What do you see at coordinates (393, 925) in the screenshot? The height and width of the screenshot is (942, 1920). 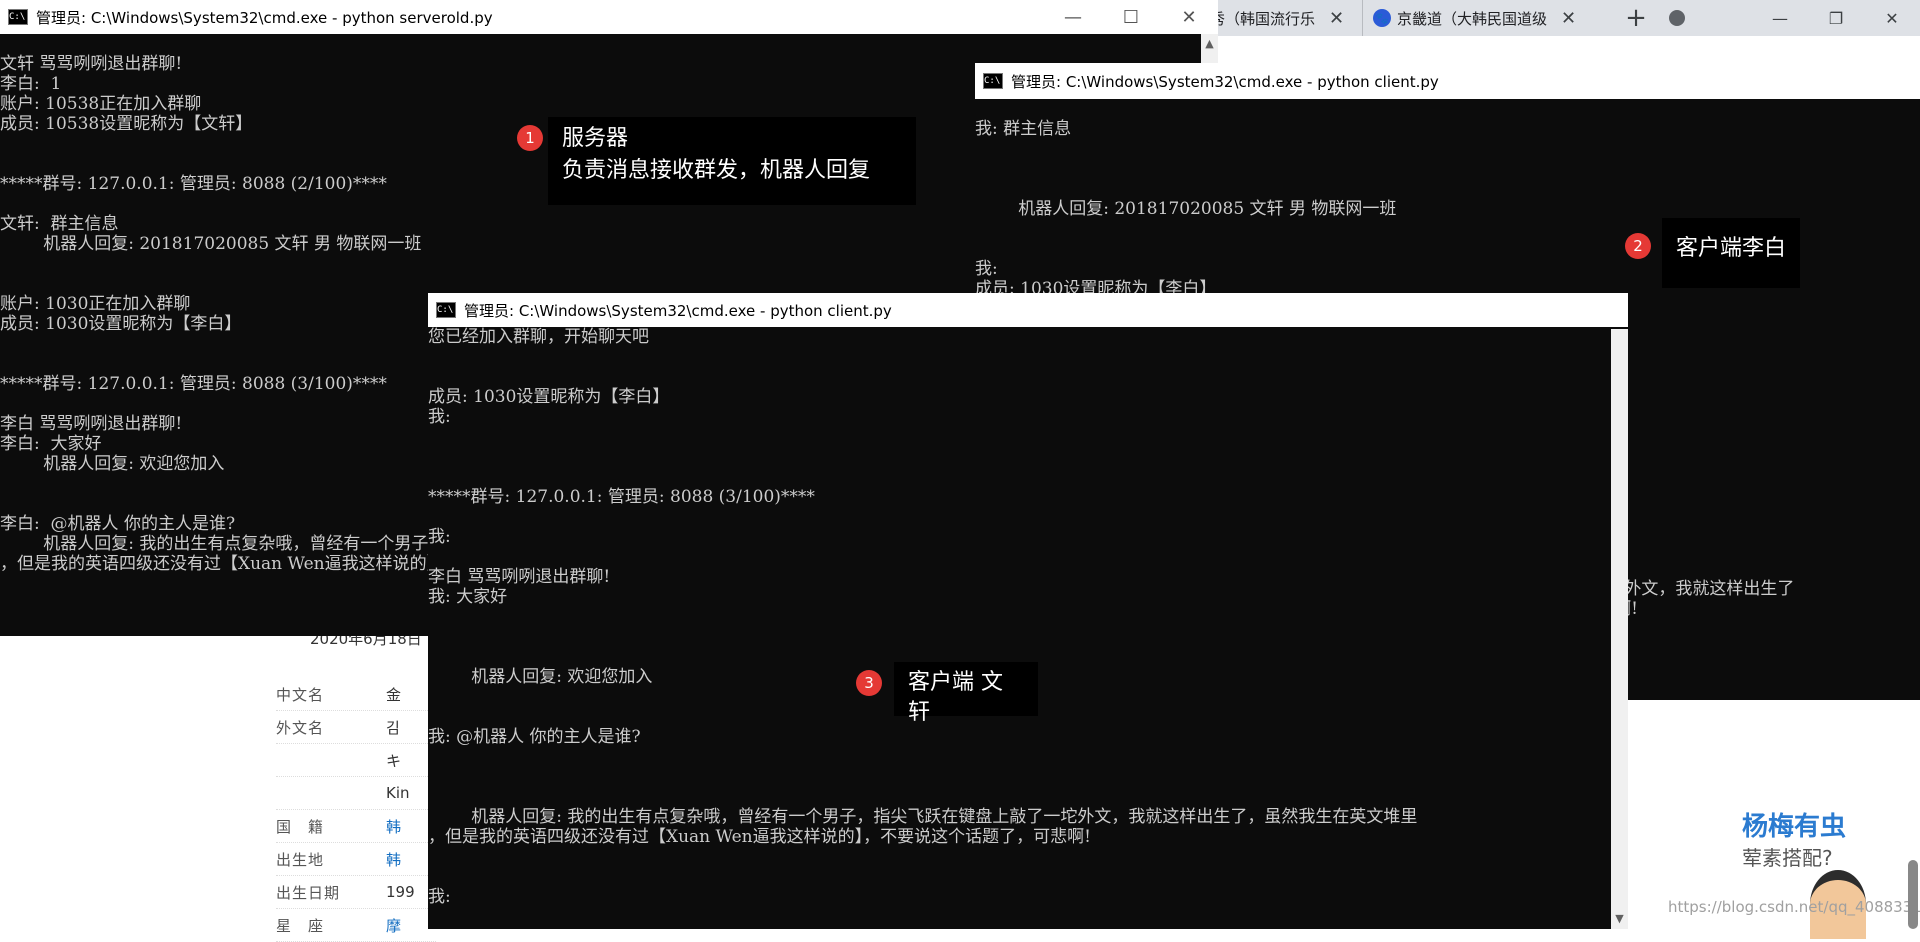 I see `info-link: 摩` at bounding box center [393, 925].